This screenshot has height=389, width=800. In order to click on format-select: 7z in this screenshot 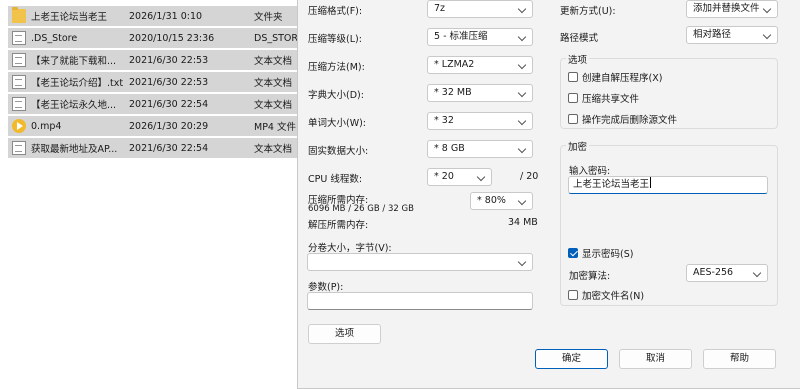, I will do `click(480, 9)`.